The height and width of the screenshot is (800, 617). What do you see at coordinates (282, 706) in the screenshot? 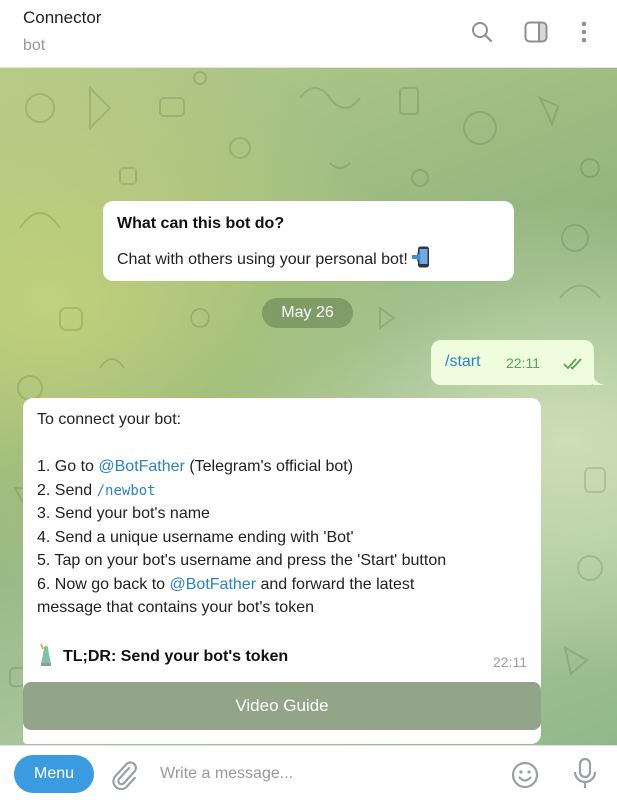
I see `video-guide-button: Video Guide` at bounding box center [282, 706].